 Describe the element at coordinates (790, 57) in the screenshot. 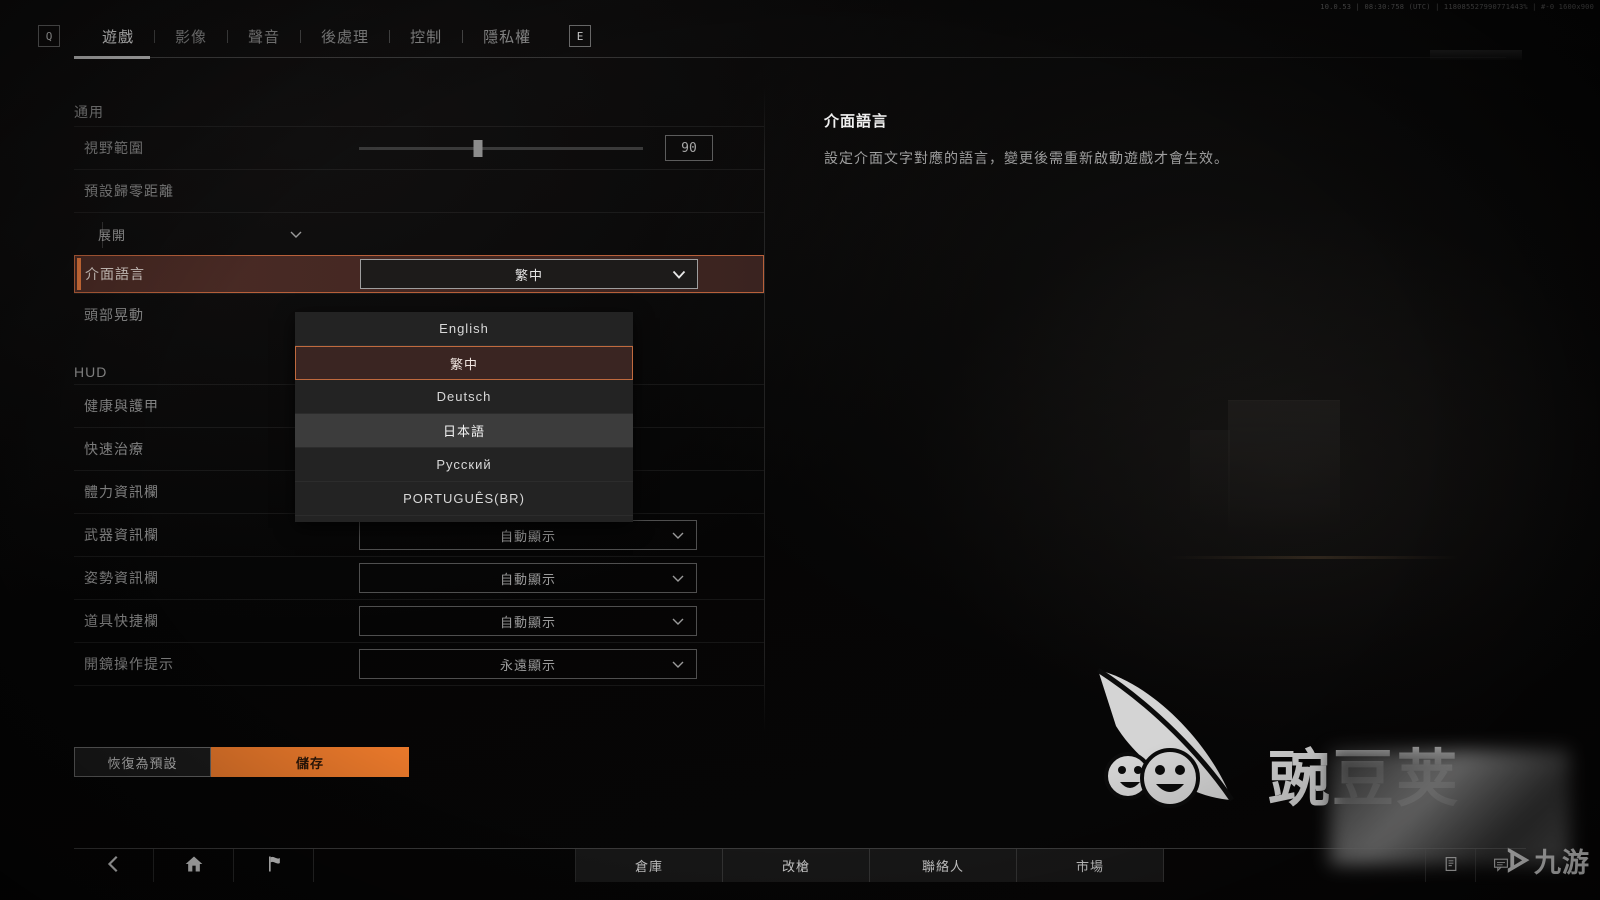

I see `tab-bar-rule` at that location.